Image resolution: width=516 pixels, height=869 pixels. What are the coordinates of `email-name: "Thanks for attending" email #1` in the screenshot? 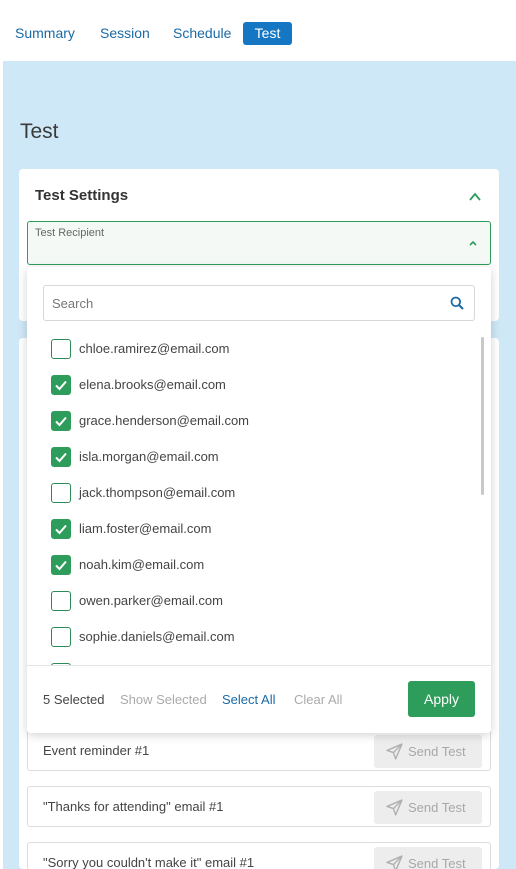 It's located at (133, 806).